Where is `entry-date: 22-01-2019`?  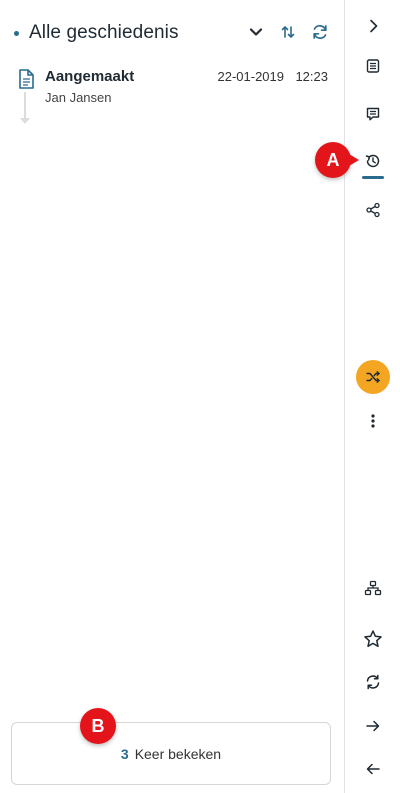 entry-date: 22-01-2019 is located at coordinates (251, 76).